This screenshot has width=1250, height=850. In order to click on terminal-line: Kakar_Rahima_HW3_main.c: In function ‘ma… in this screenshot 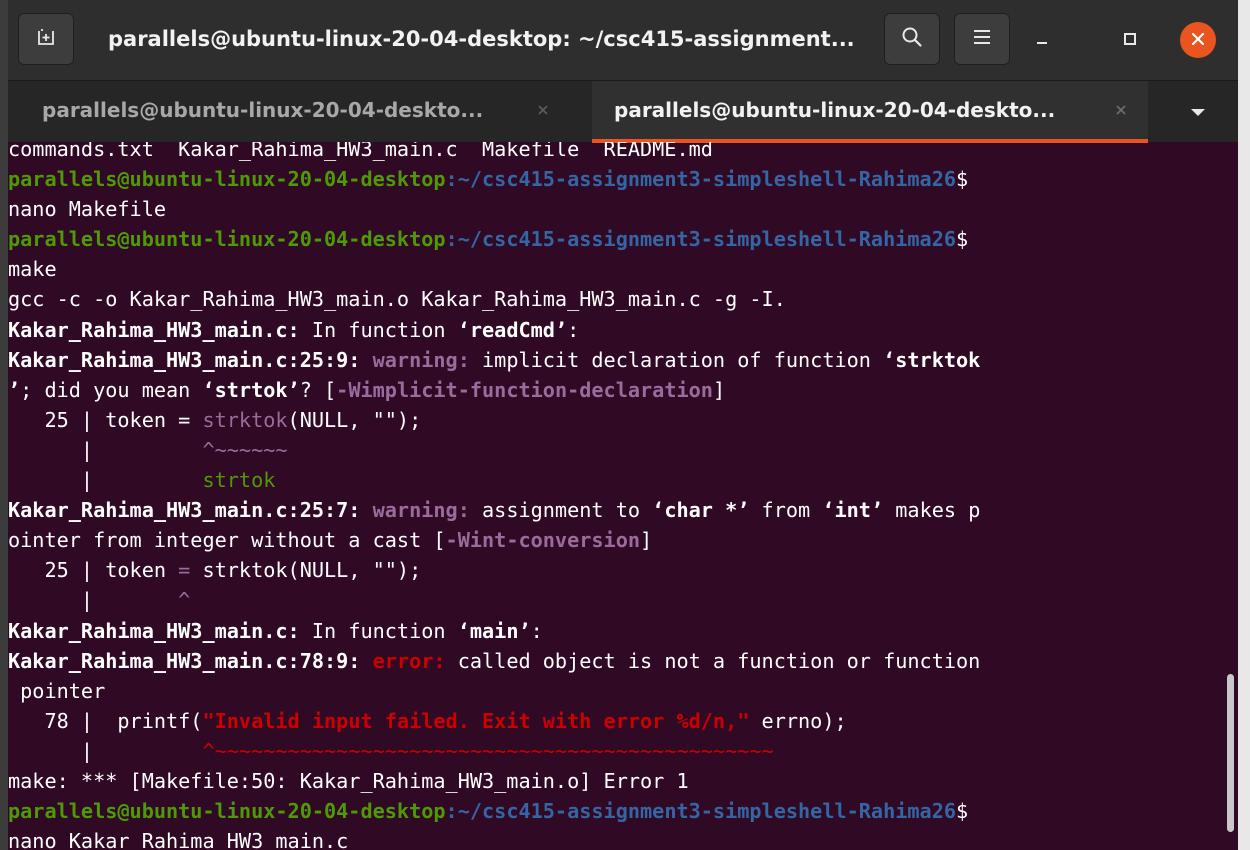, I will do `click(275, 630)`.